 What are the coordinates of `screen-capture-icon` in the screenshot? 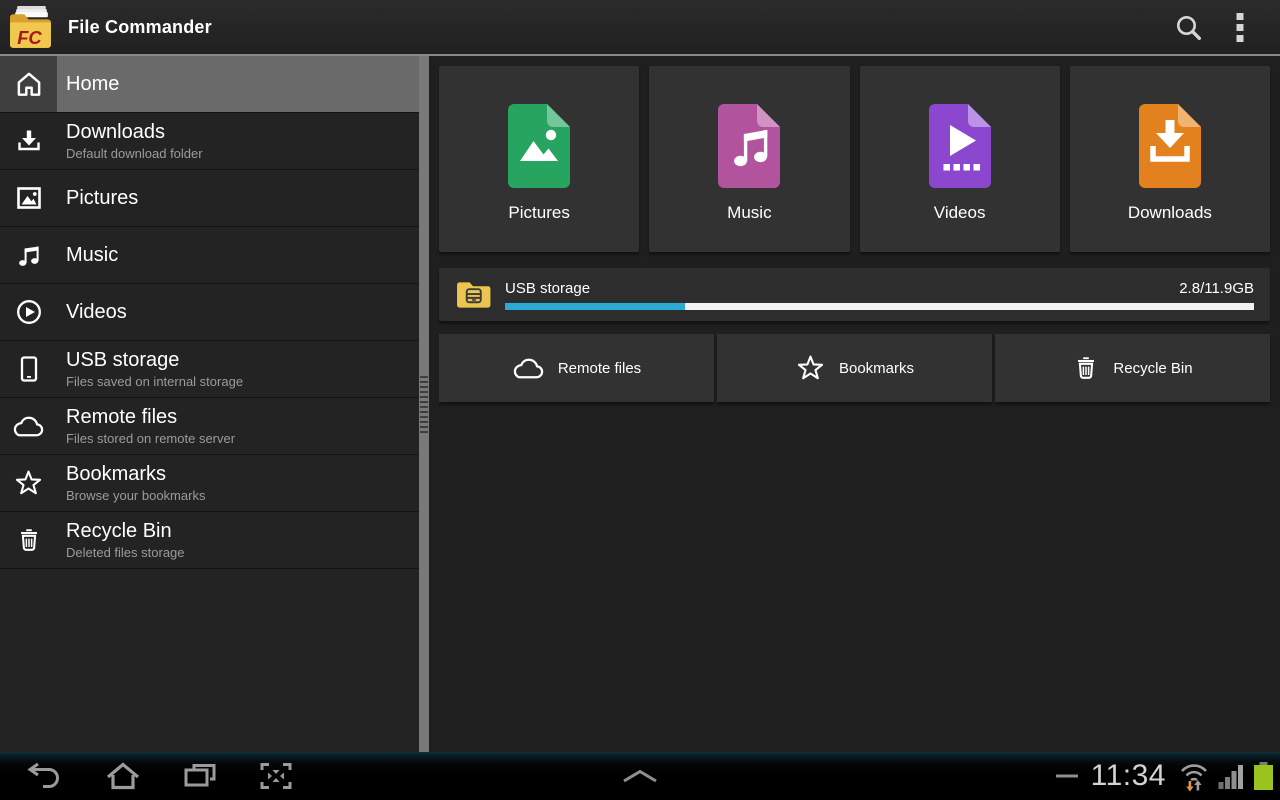 It's located at (276, 776).